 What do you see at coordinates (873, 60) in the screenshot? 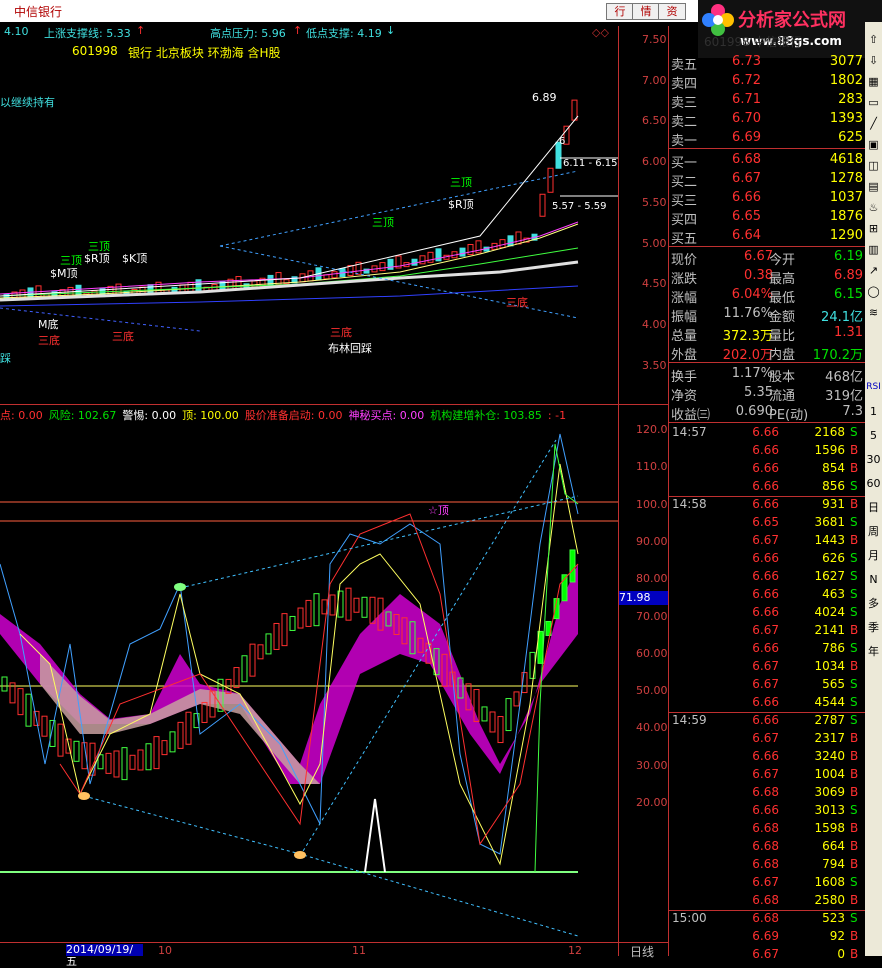
I see `tool-icon: ⇩` at bounding box center [873, 60].